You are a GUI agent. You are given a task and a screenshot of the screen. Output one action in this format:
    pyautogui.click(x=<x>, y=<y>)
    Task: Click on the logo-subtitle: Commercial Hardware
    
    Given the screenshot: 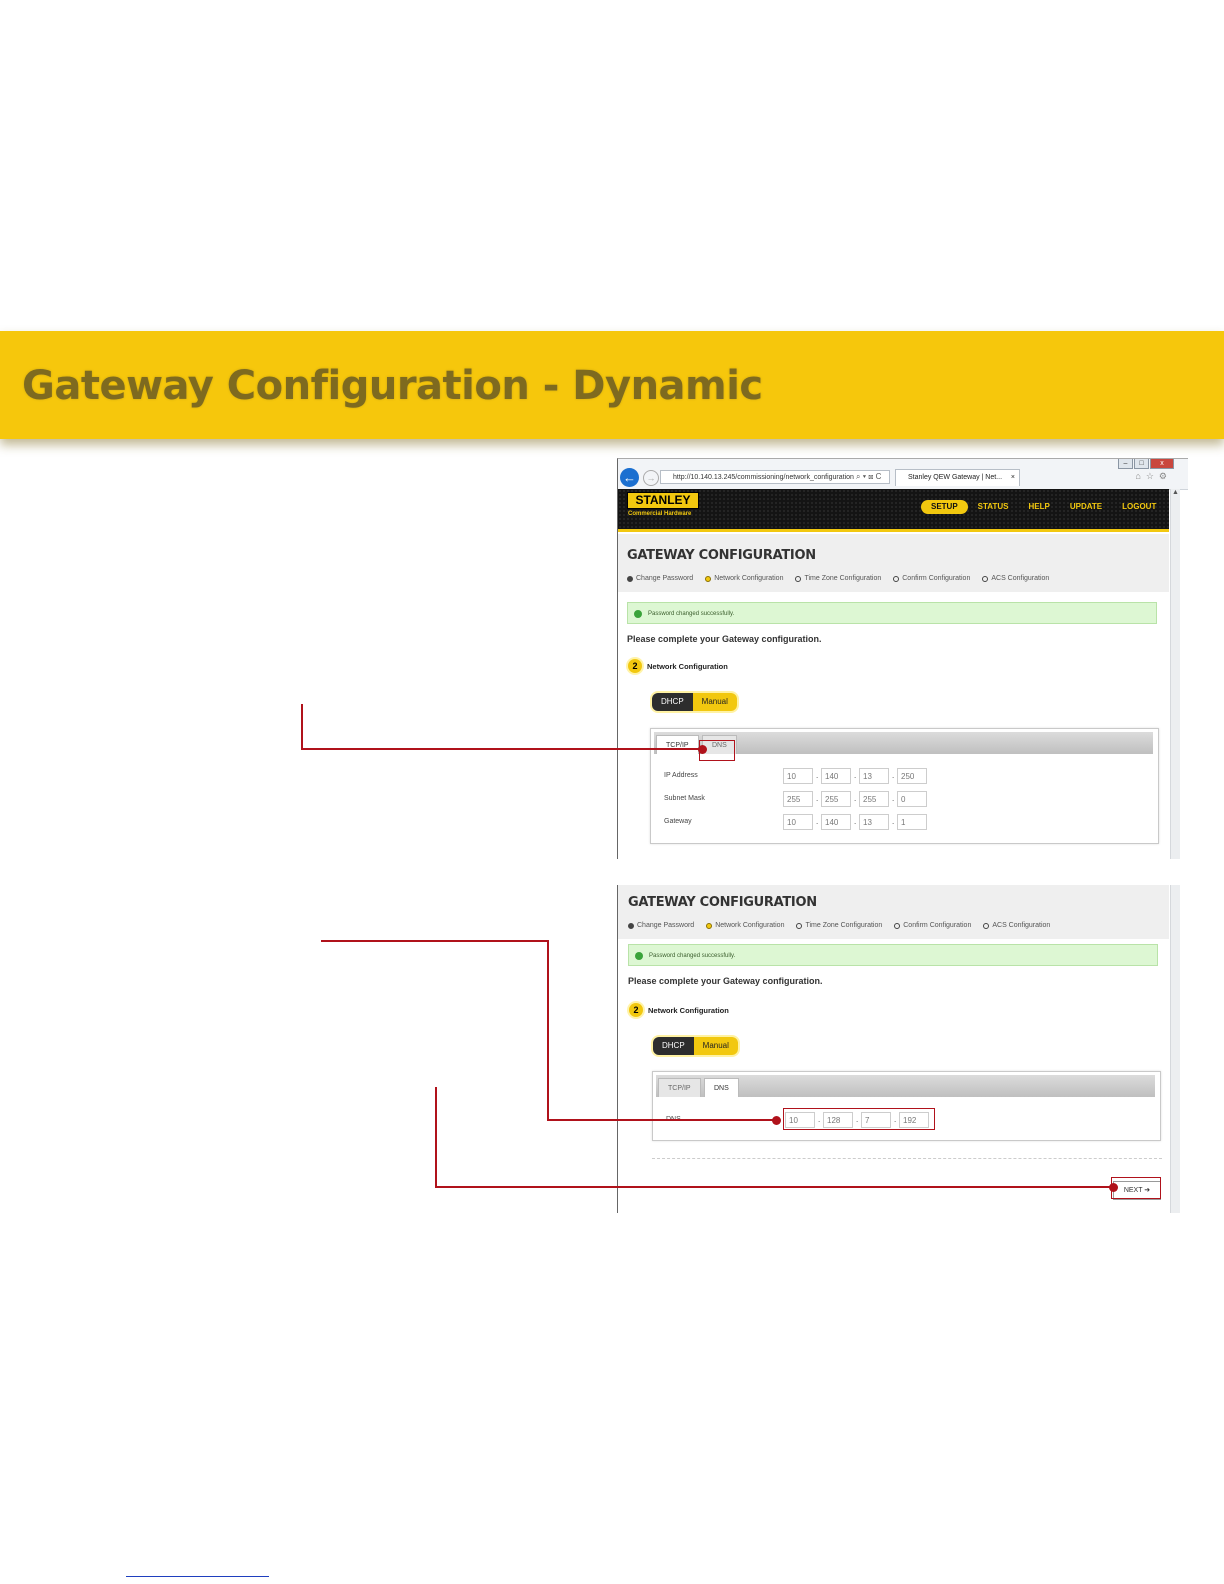 What is the action you would take?
    pyautogui.click(x=660, y=514)
    